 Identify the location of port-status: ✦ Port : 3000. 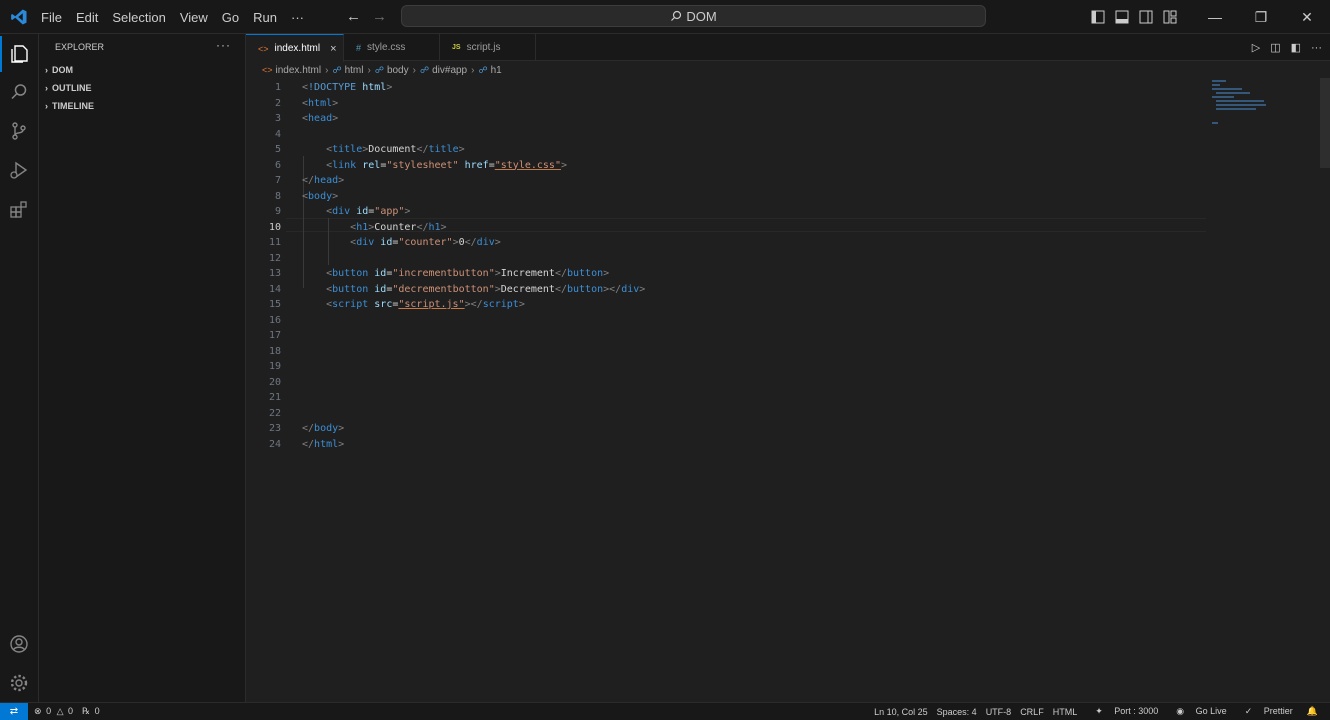
(1122, 711).